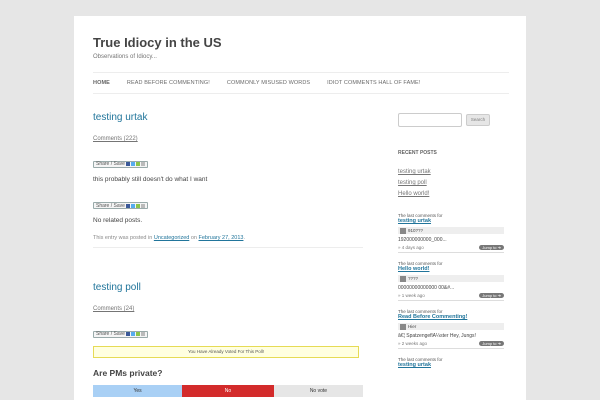 The height and width of the screenshot is (400, 600). What do you see at coordinates (416, 230) in the screenshot?
I see `author-name: 910???` at bounding box center [416, 230].